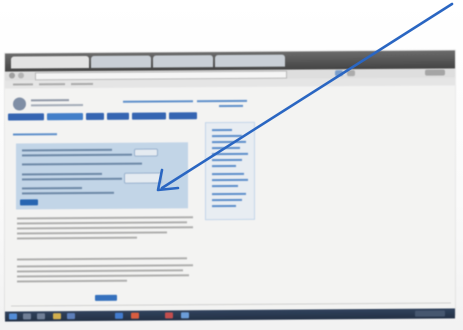 The height and width of the screenshot is (330, 463). I want to click on continue-button, so click(106, 297).